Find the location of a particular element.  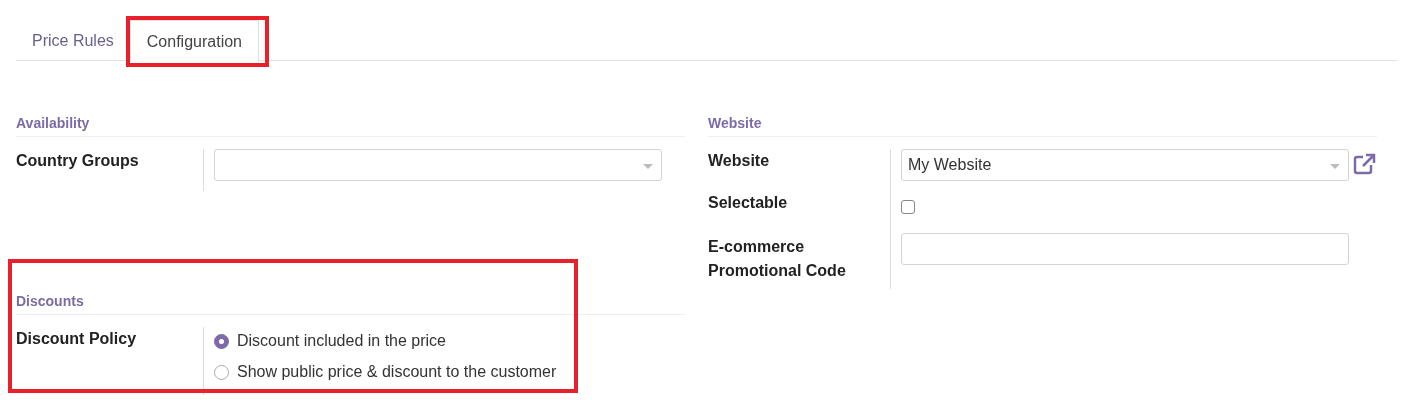

tab: Configuration is located at coordinates (194, 41).